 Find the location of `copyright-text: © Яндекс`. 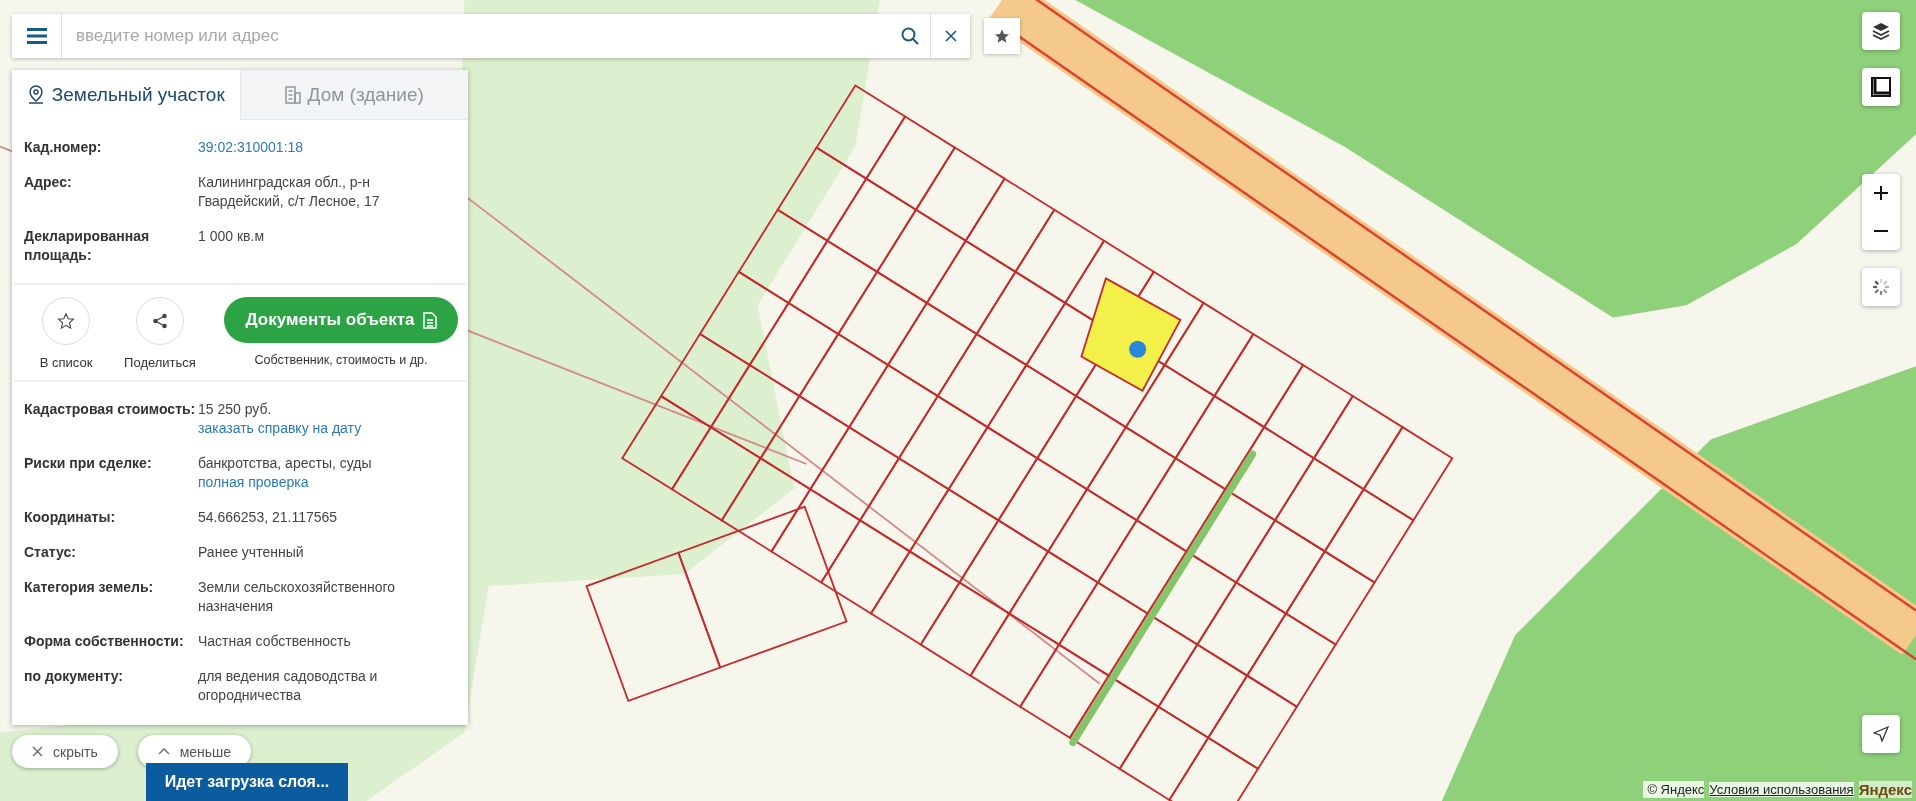

copyright-text: © Яндекс is located at coordinates (1674, 789).